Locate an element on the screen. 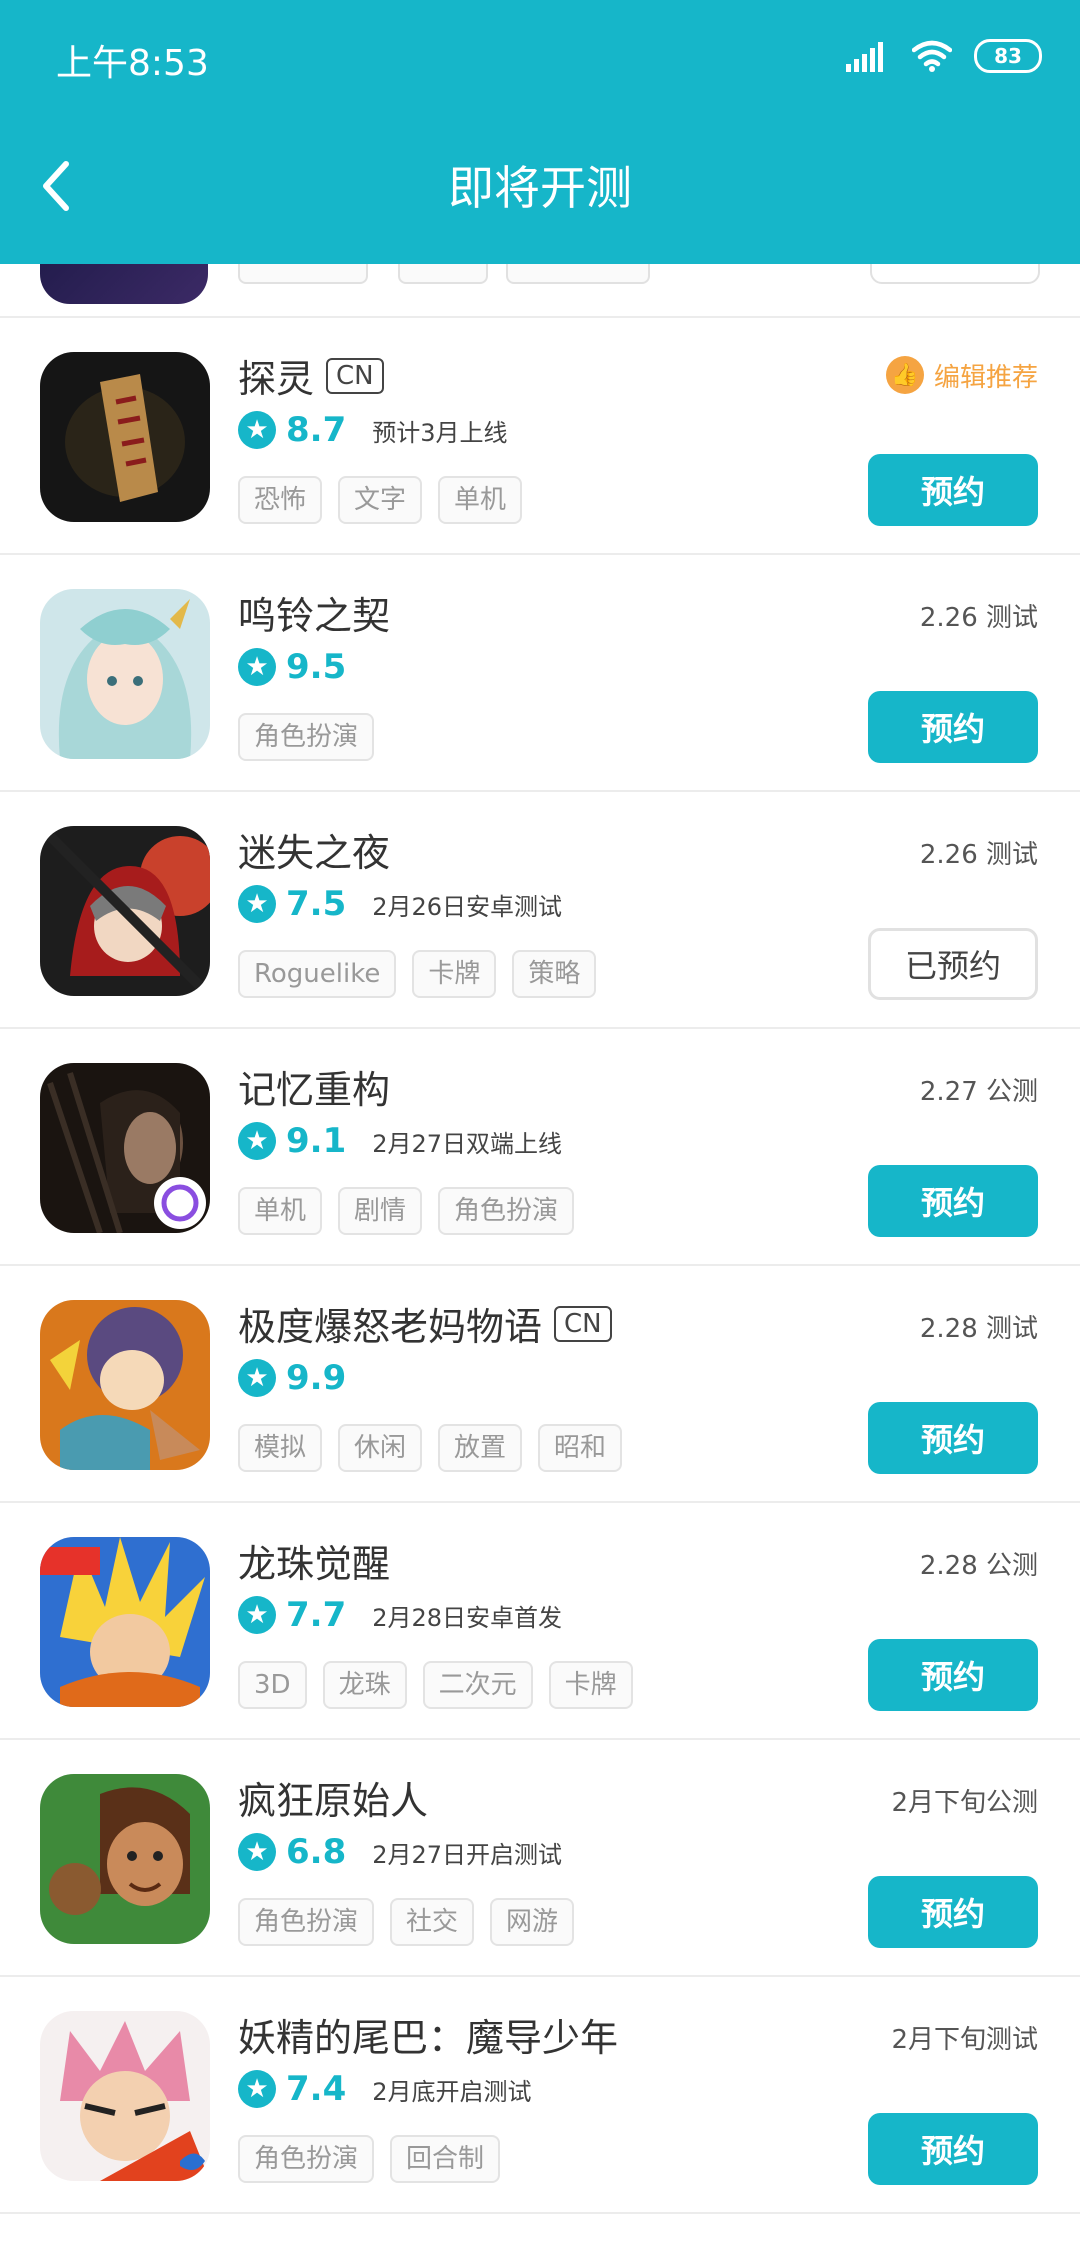 The image size is (1080, 2248). release-note: 2月28日安卓首发 is located at coordinates (467, 1617).